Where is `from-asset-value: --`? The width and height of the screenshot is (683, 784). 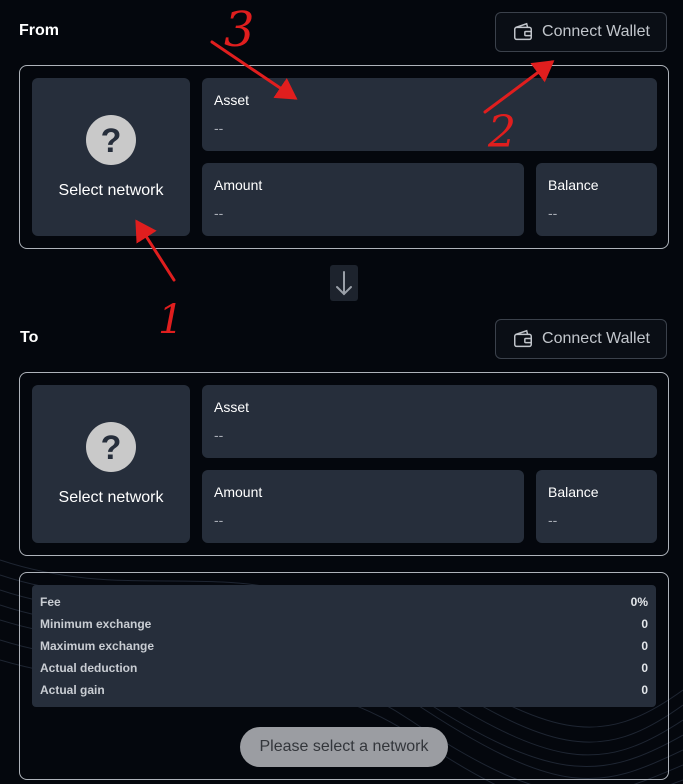 from-asset-value: -- is located at coordinates (219, 128).